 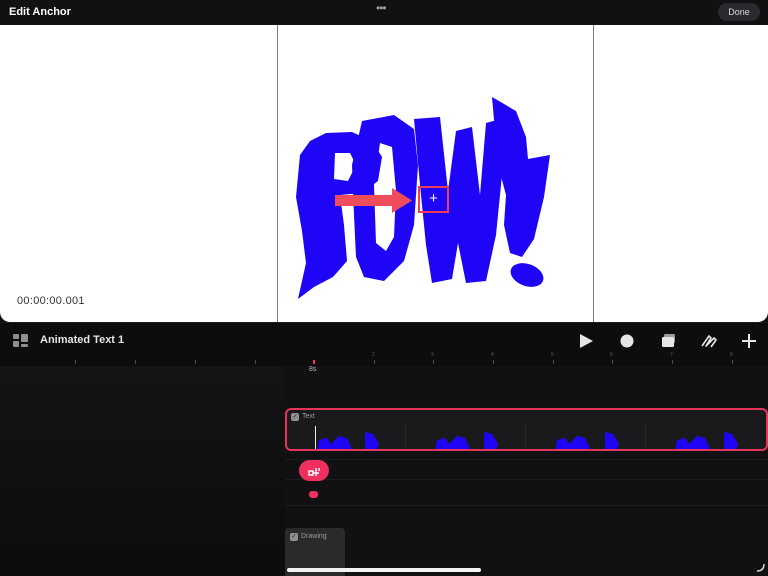 I want to click on ruler-label: 3, so click(x=432, y=355).